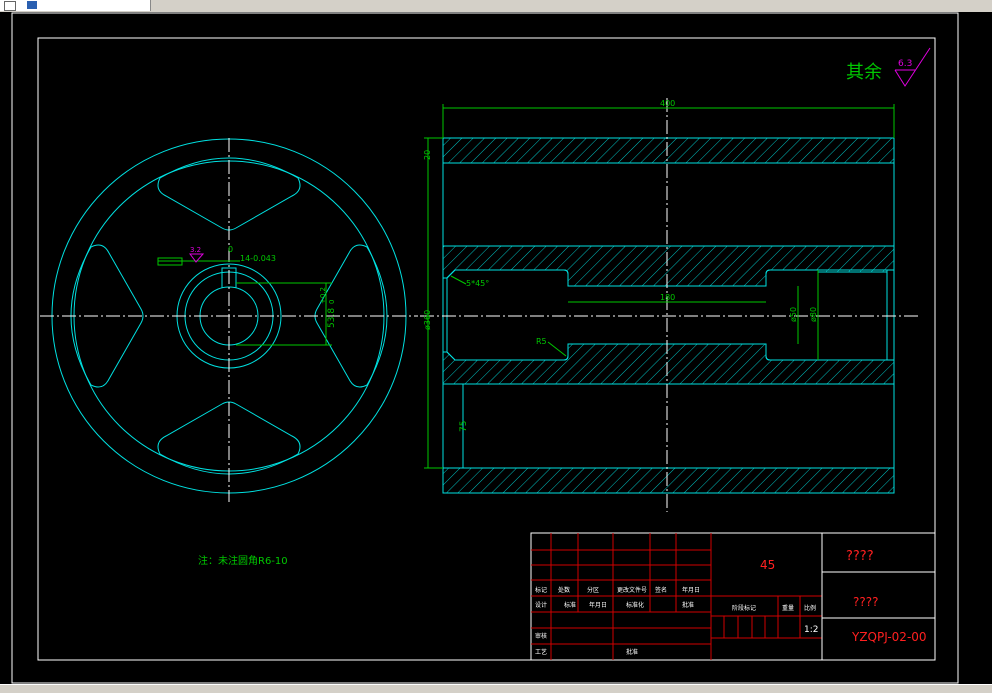 The width and height of the screenshot is (992, 693). What do you see at coordinates (243, 560) in the screenshot?
I see `note-text: 注：未注圆角R6-10` at bounding box center [243, 560].